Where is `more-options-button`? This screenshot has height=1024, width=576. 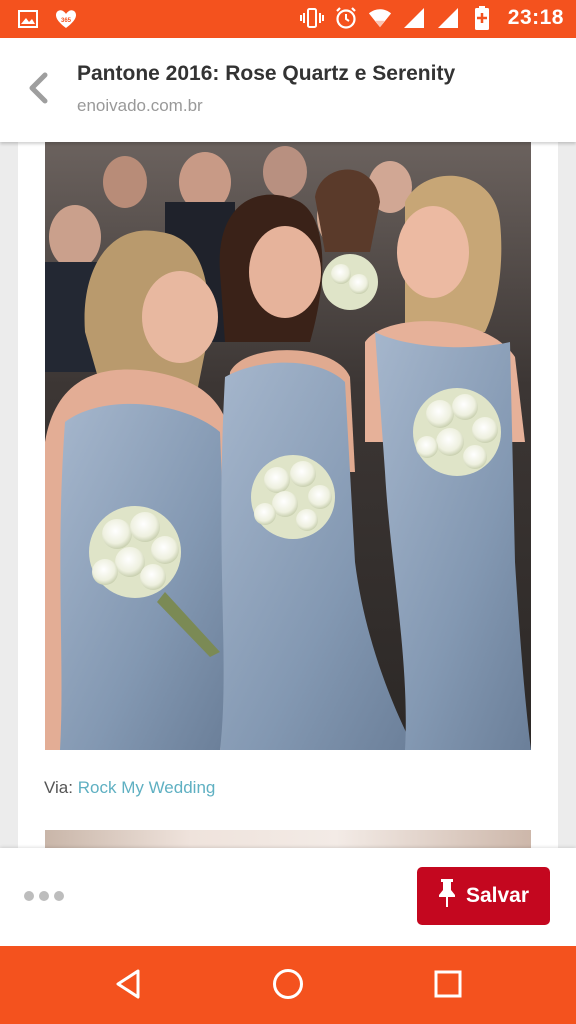
more-options-button is located at coordinates (46, 896).